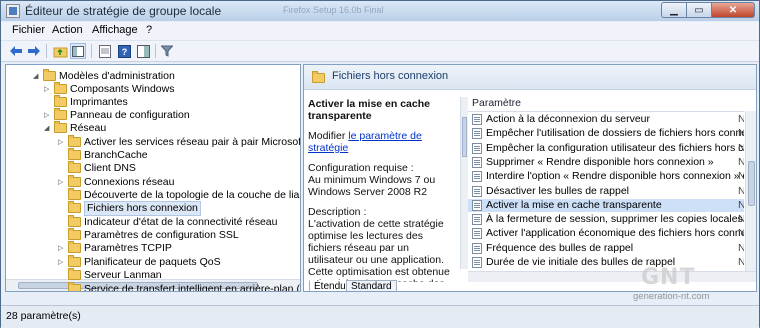  I want to click on maximize-button: ▭, so click(699, 10).